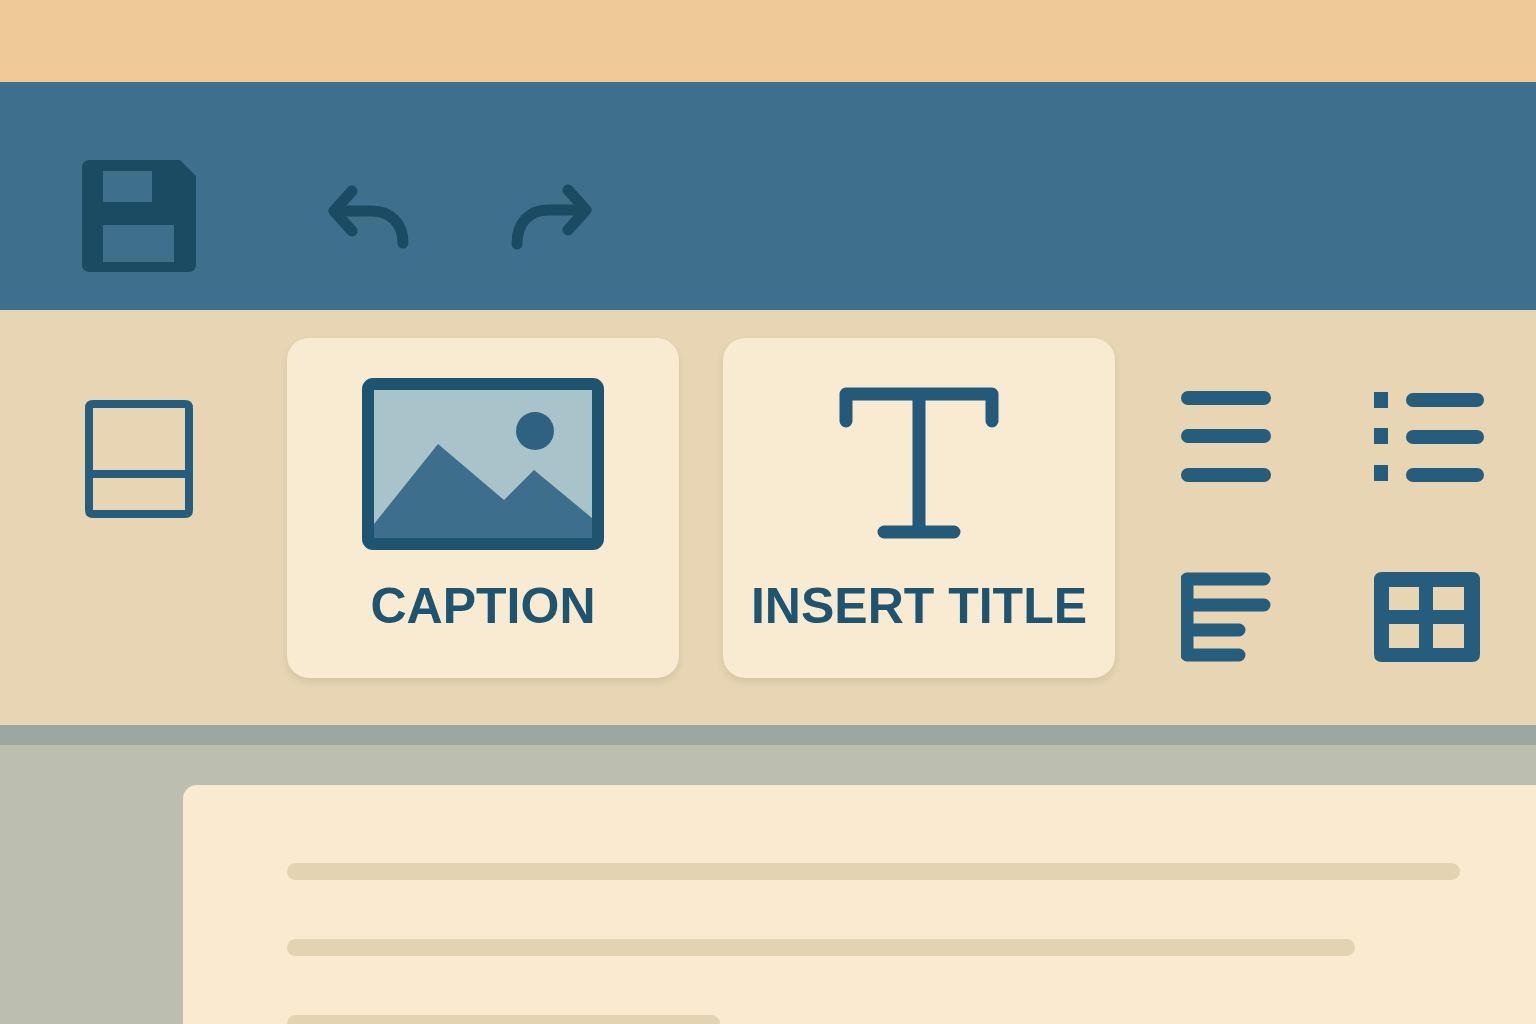 The width and height of the screenshot is (1536, 1024). What do you see at coordinates (139, 459) in the screenshot?
I see `layout-icon` at bounding box center [139, 459].